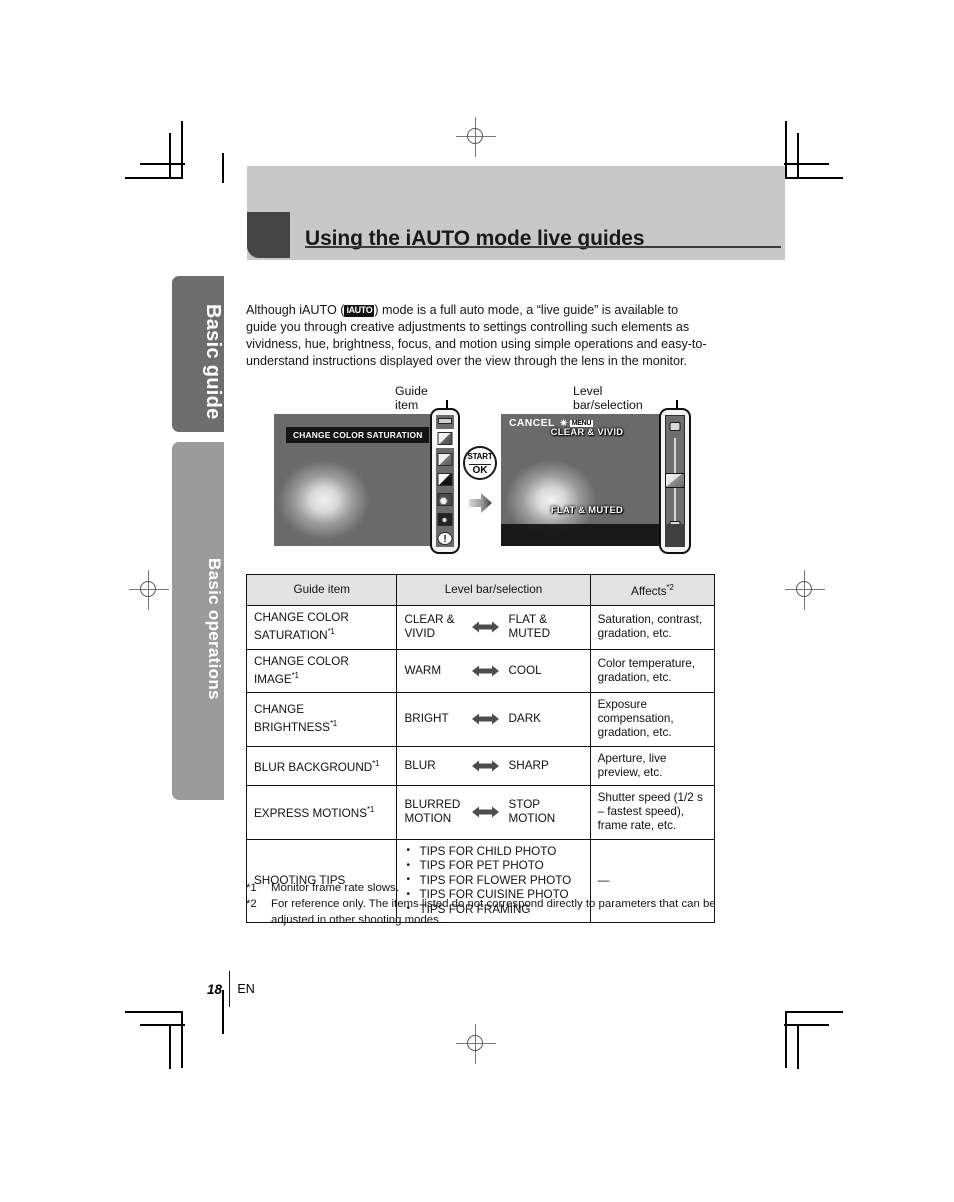 The height and width of the screenshot is (1202, 954). Describe the element at coordinates (246, 989) in the screenshot. I see `footer-language: EN` at that location.